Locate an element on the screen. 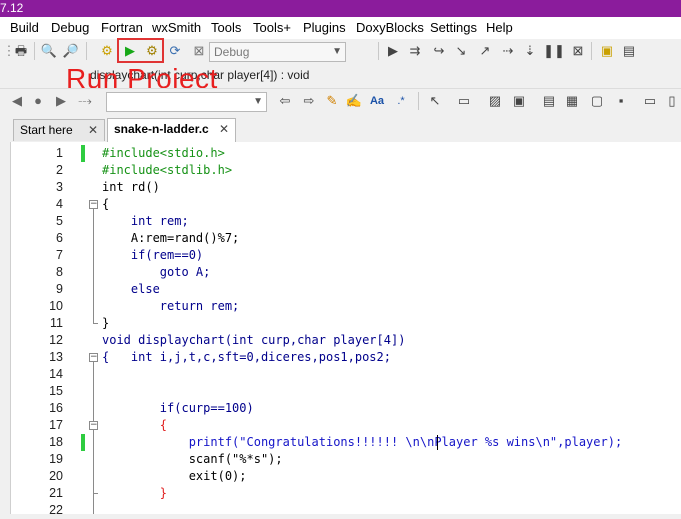 The width and height of the screenshot is (681, 519). match-case-icon: Aa is located at coordinates (377, 101).